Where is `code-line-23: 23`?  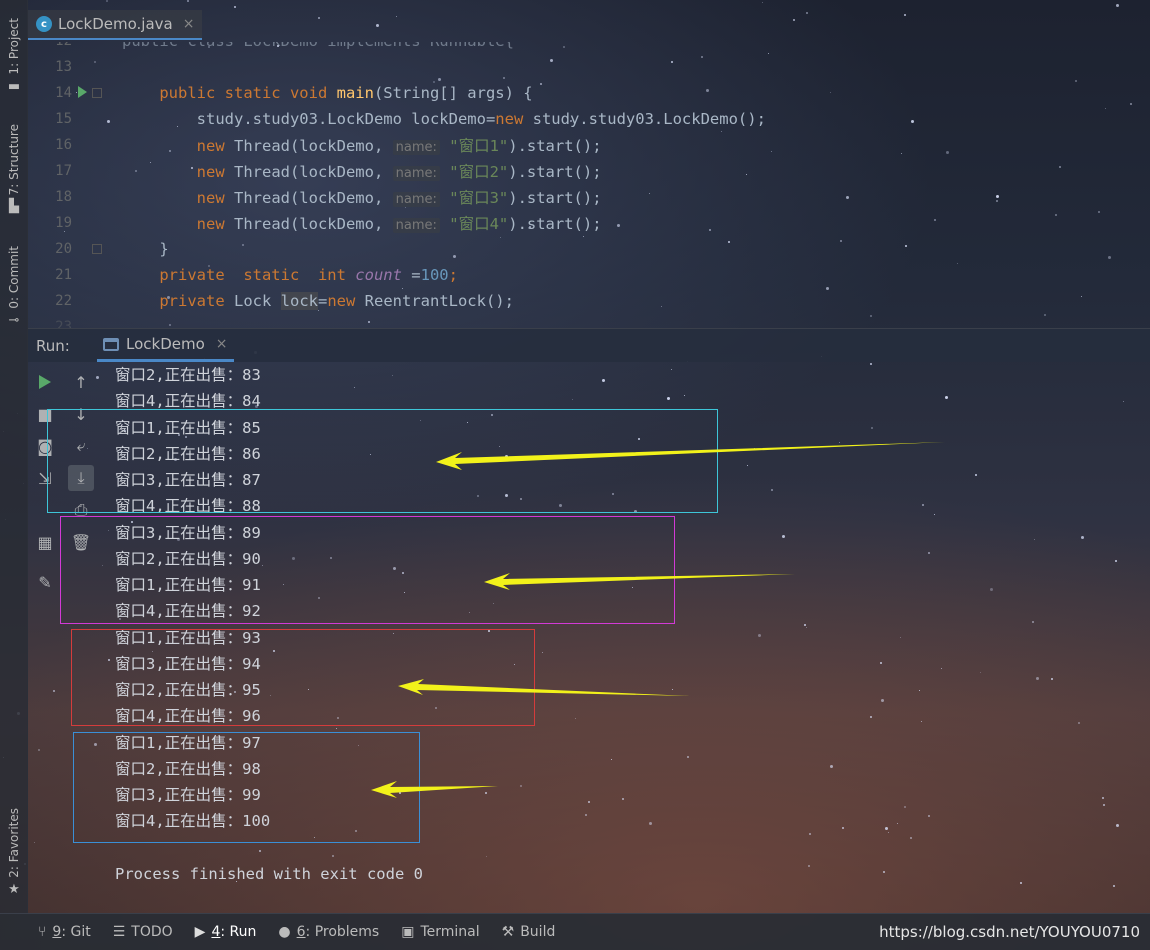 code-line-23: 23 is located at coordinates (589, 321).